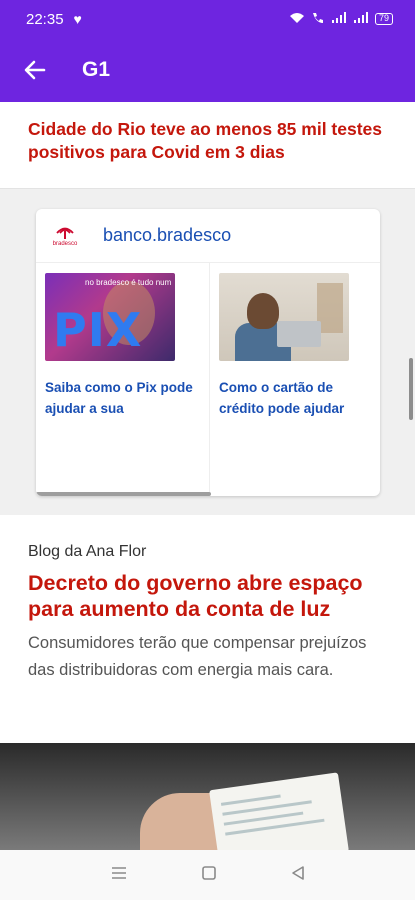 The width and height of the screenshot is (415, 900). I want to click on ad-scrollbar, so click(123, 494).